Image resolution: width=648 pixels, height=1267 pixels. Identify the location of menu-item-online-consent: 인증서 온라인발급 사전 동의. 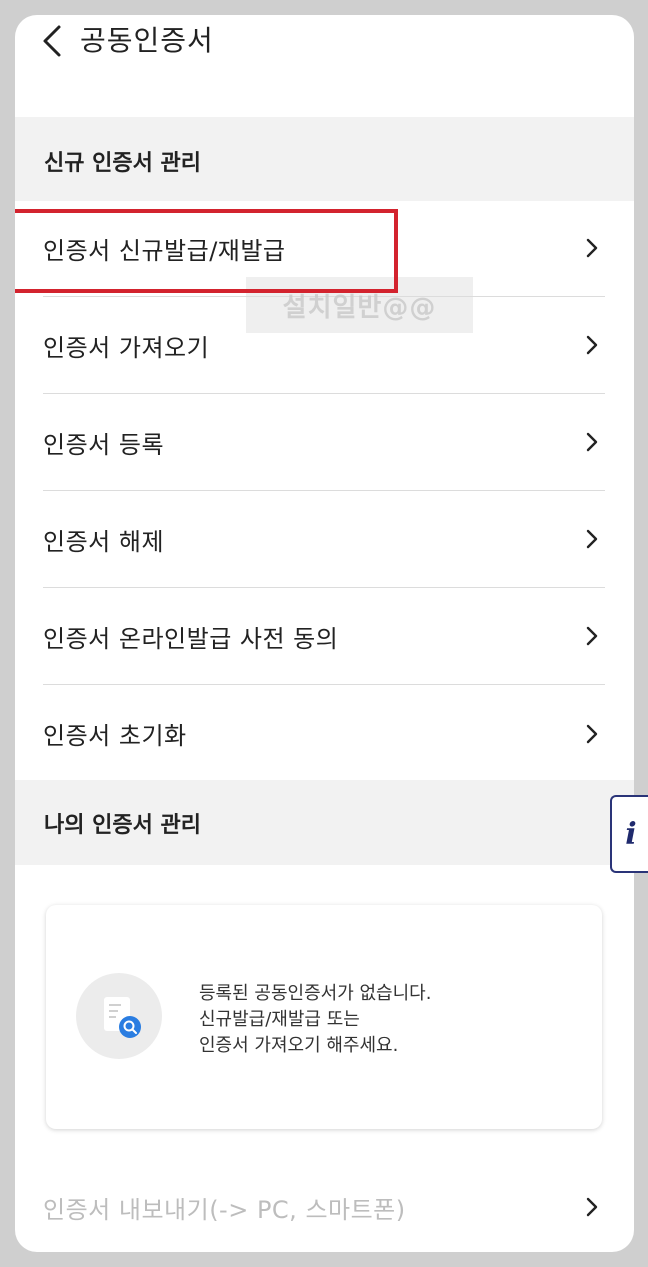
(324, 636).